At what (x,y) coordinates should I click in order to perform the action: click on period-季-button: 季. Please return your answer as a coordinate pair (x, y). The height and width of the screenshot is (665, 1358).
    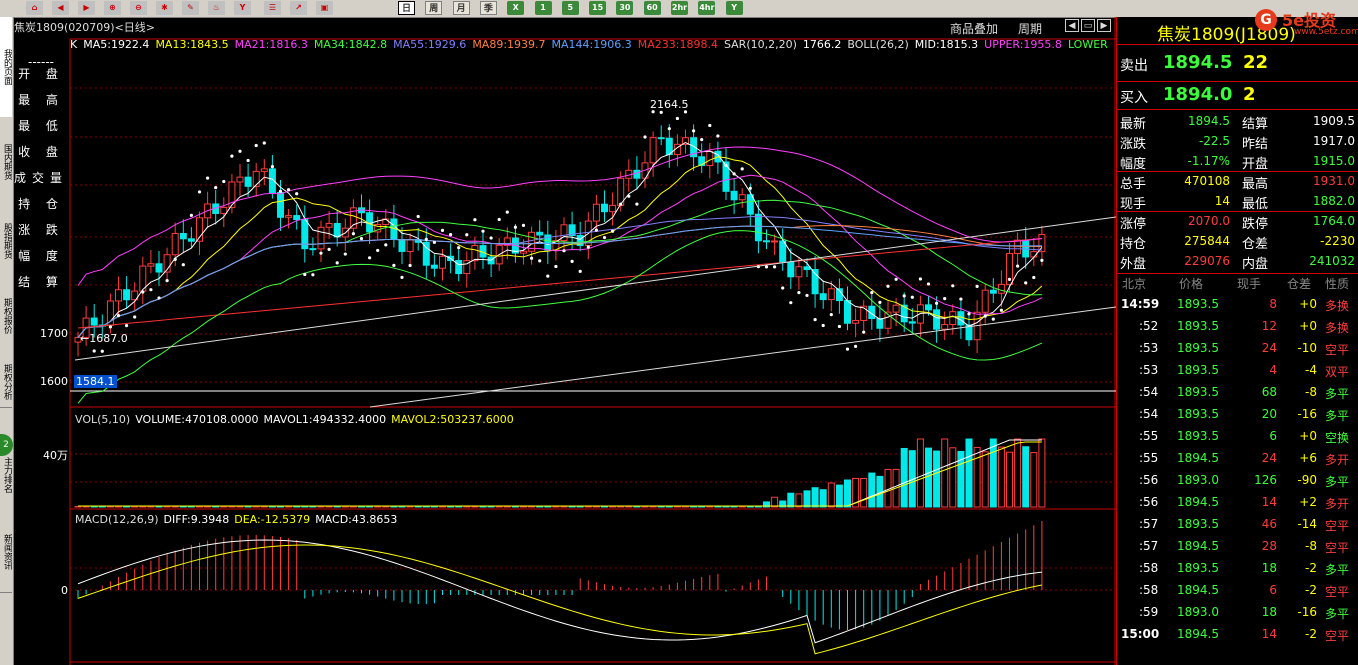
    Looking at the image, I should click on (488, 8).